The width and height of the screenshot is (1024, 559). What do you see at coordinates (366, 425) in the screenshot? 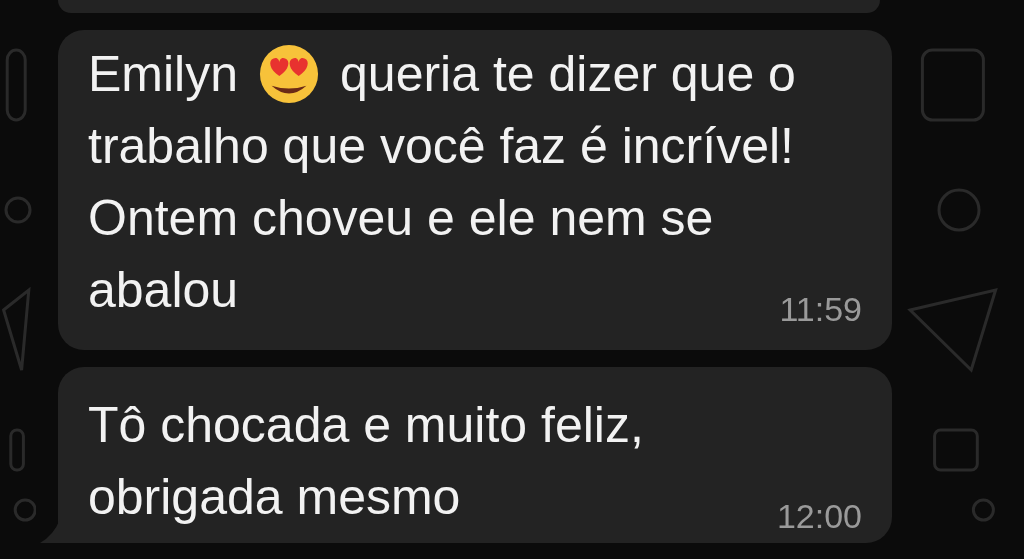
I see `message-text: Tô chocada e muito feliz,` at bounding box center [366, 425].